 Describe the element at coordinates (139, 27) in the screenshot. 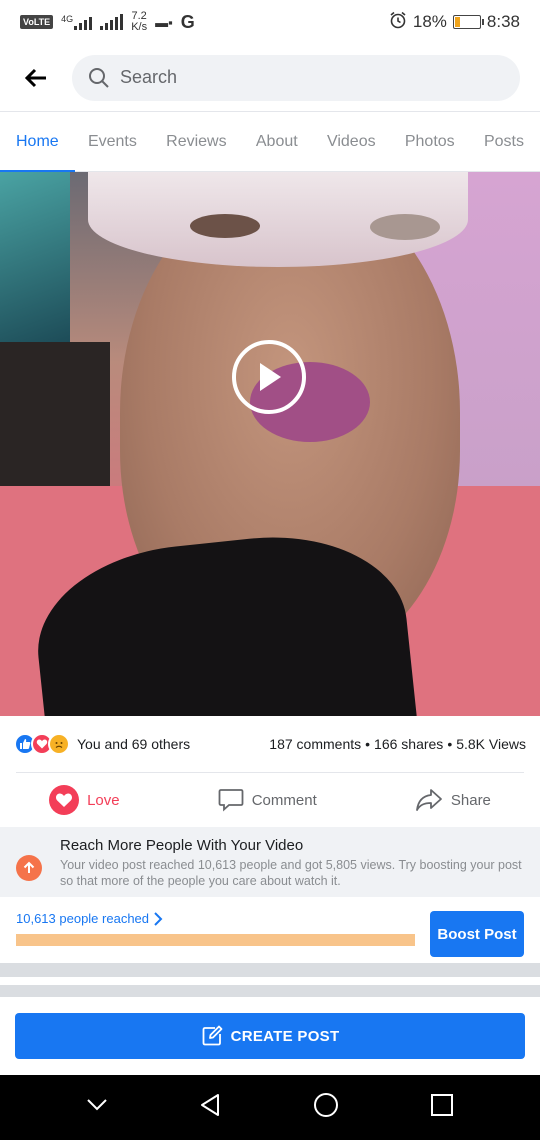

I see `speed-unit: K/s` at that location.